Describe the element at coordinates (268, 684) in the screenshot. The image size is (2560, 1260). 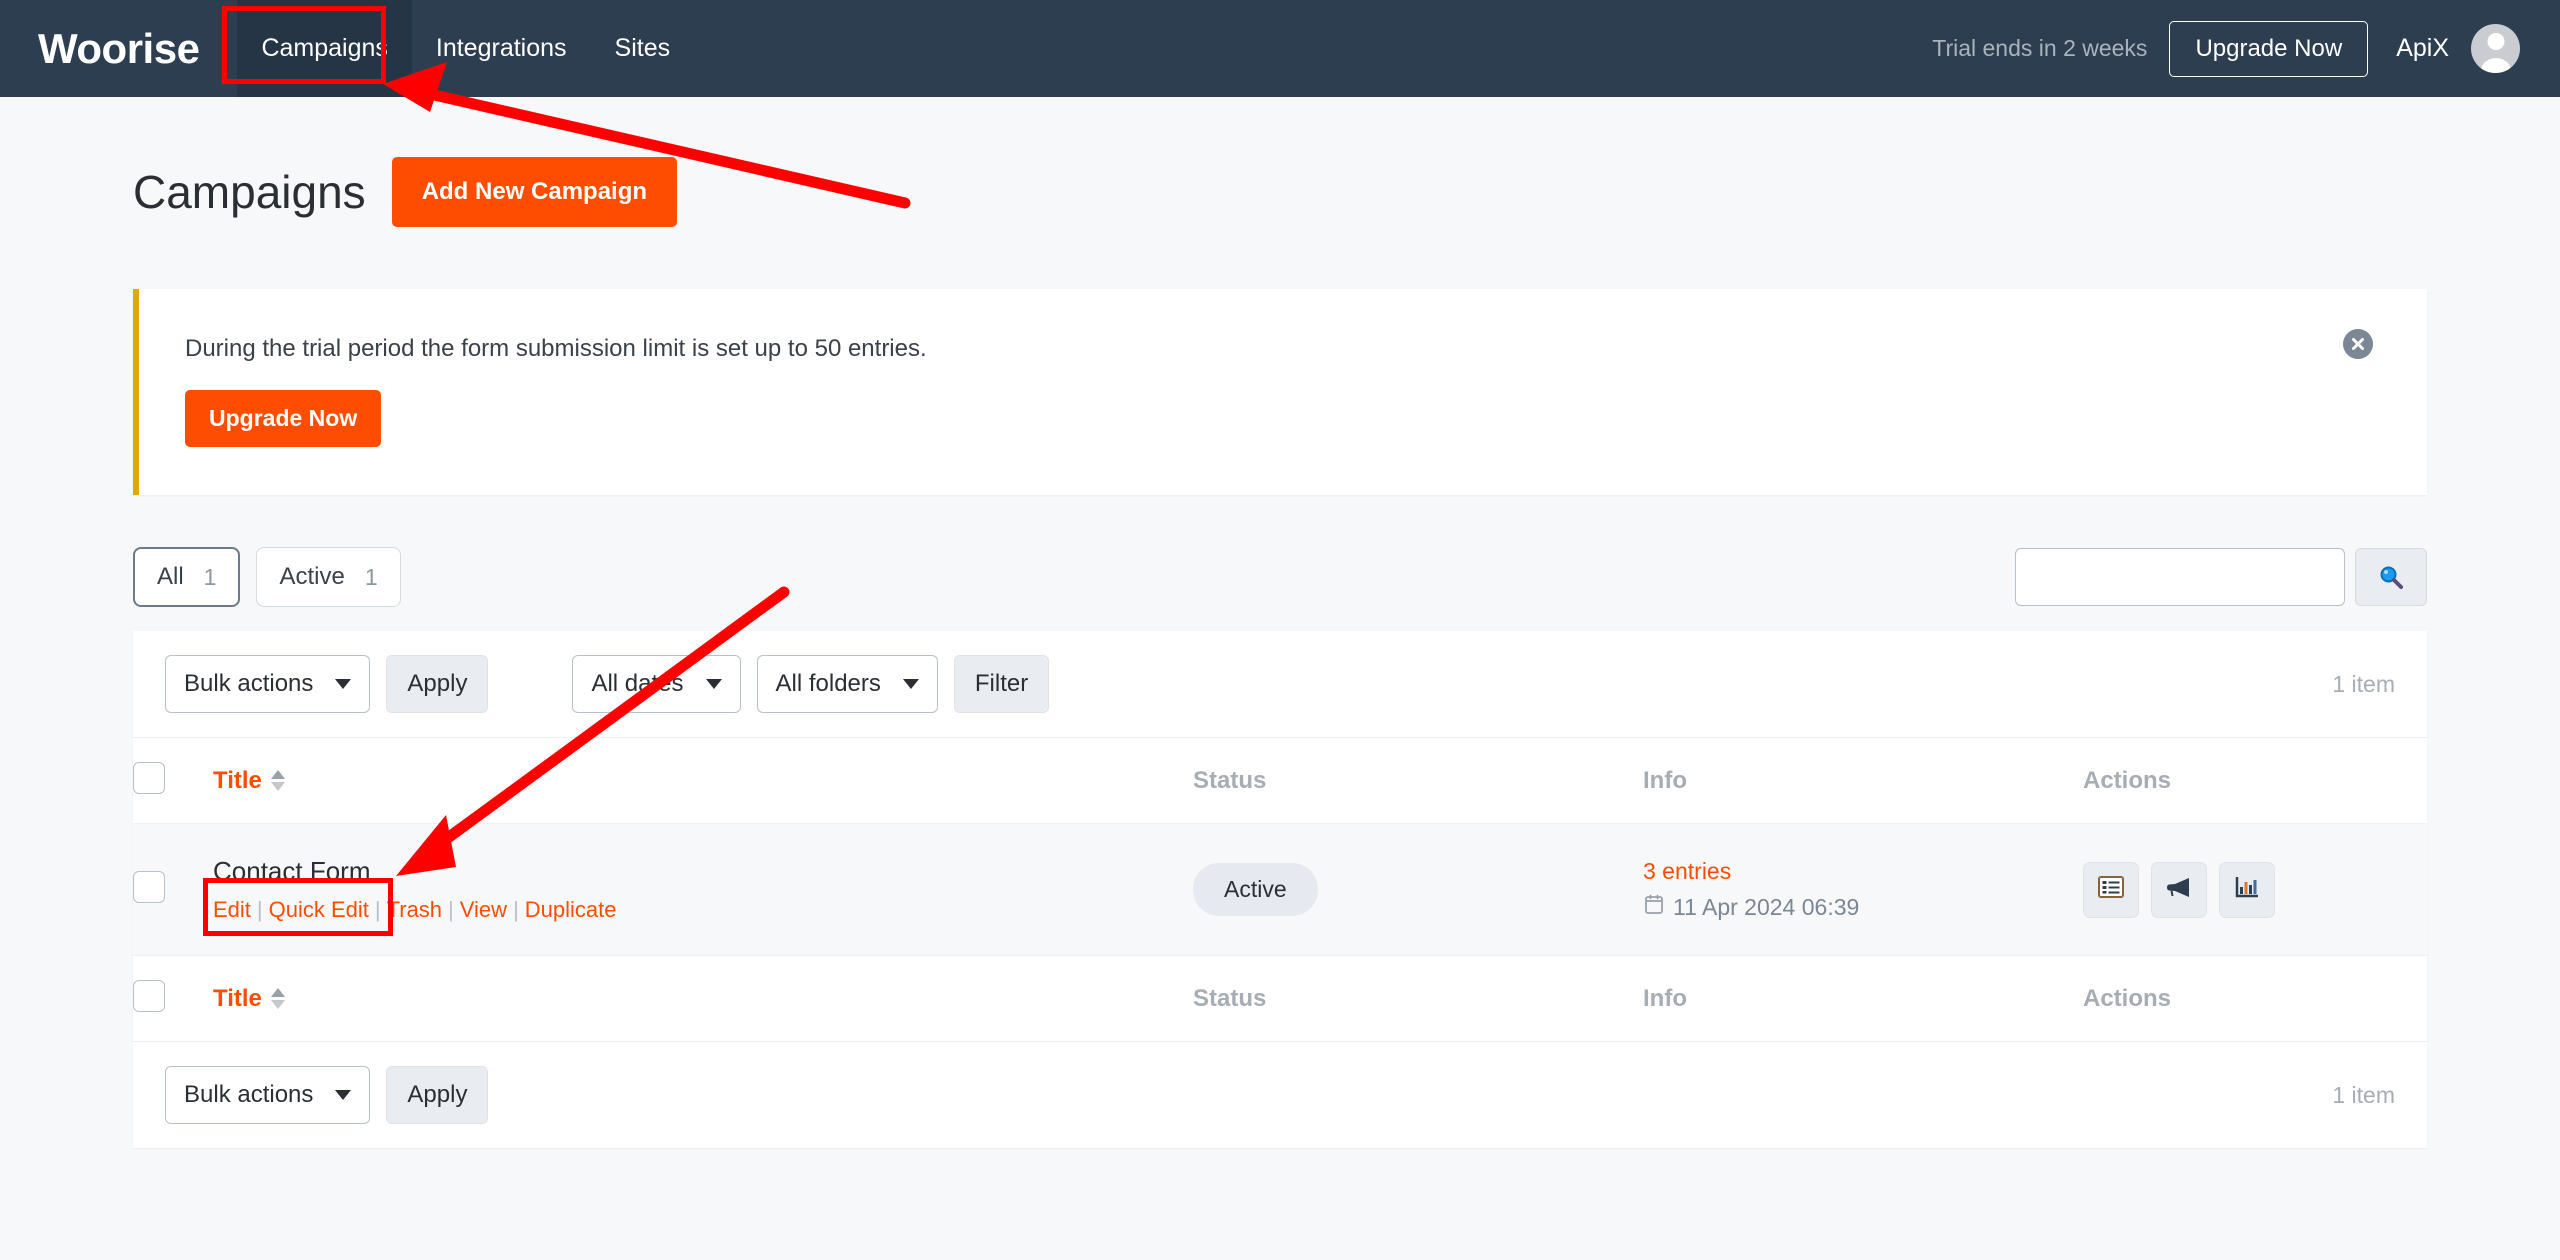
I see `bulk-actions-select-top: Bulk actions` at that location.